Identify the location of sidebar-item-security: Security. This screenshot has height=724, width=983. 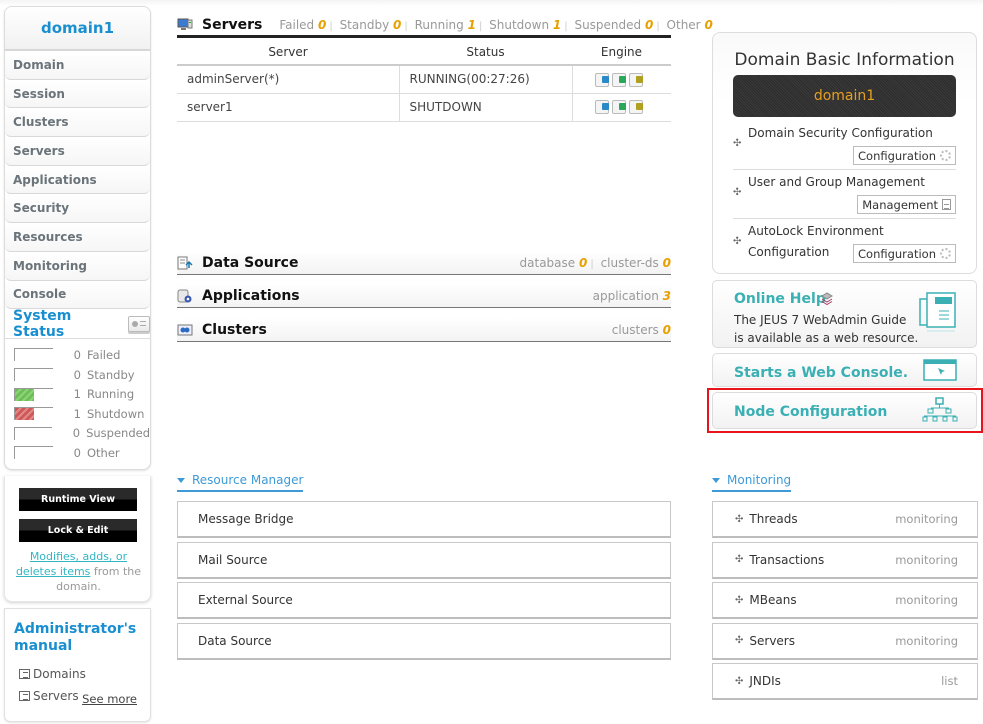
(77, 209).